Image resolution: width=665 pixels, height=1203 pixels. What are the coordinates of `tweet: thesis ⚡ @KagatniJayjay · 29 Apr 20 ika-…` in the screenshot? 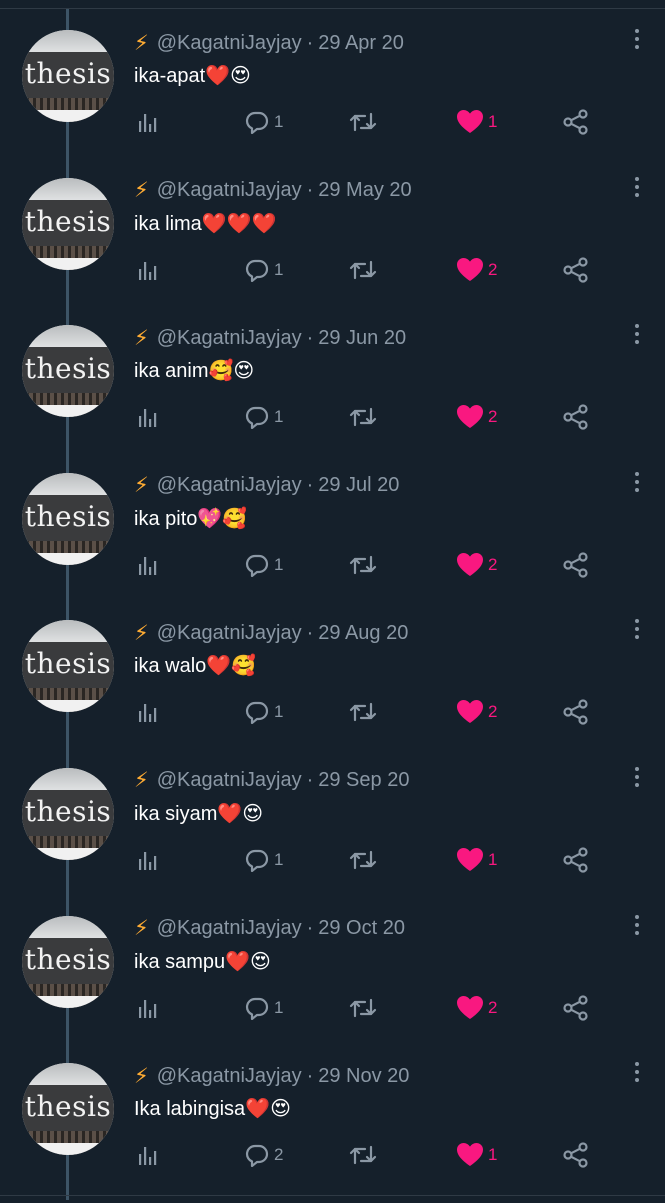 It's located at (332, 96).